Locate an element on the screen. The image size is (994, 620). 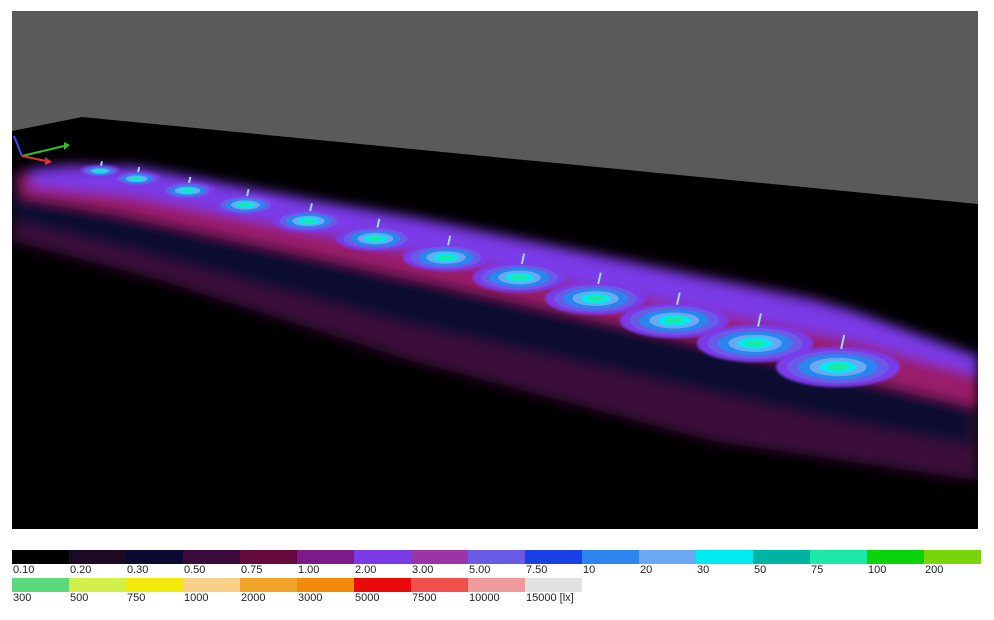
legend-entry: 15000 [lx] is located at coordinates (553, 592).